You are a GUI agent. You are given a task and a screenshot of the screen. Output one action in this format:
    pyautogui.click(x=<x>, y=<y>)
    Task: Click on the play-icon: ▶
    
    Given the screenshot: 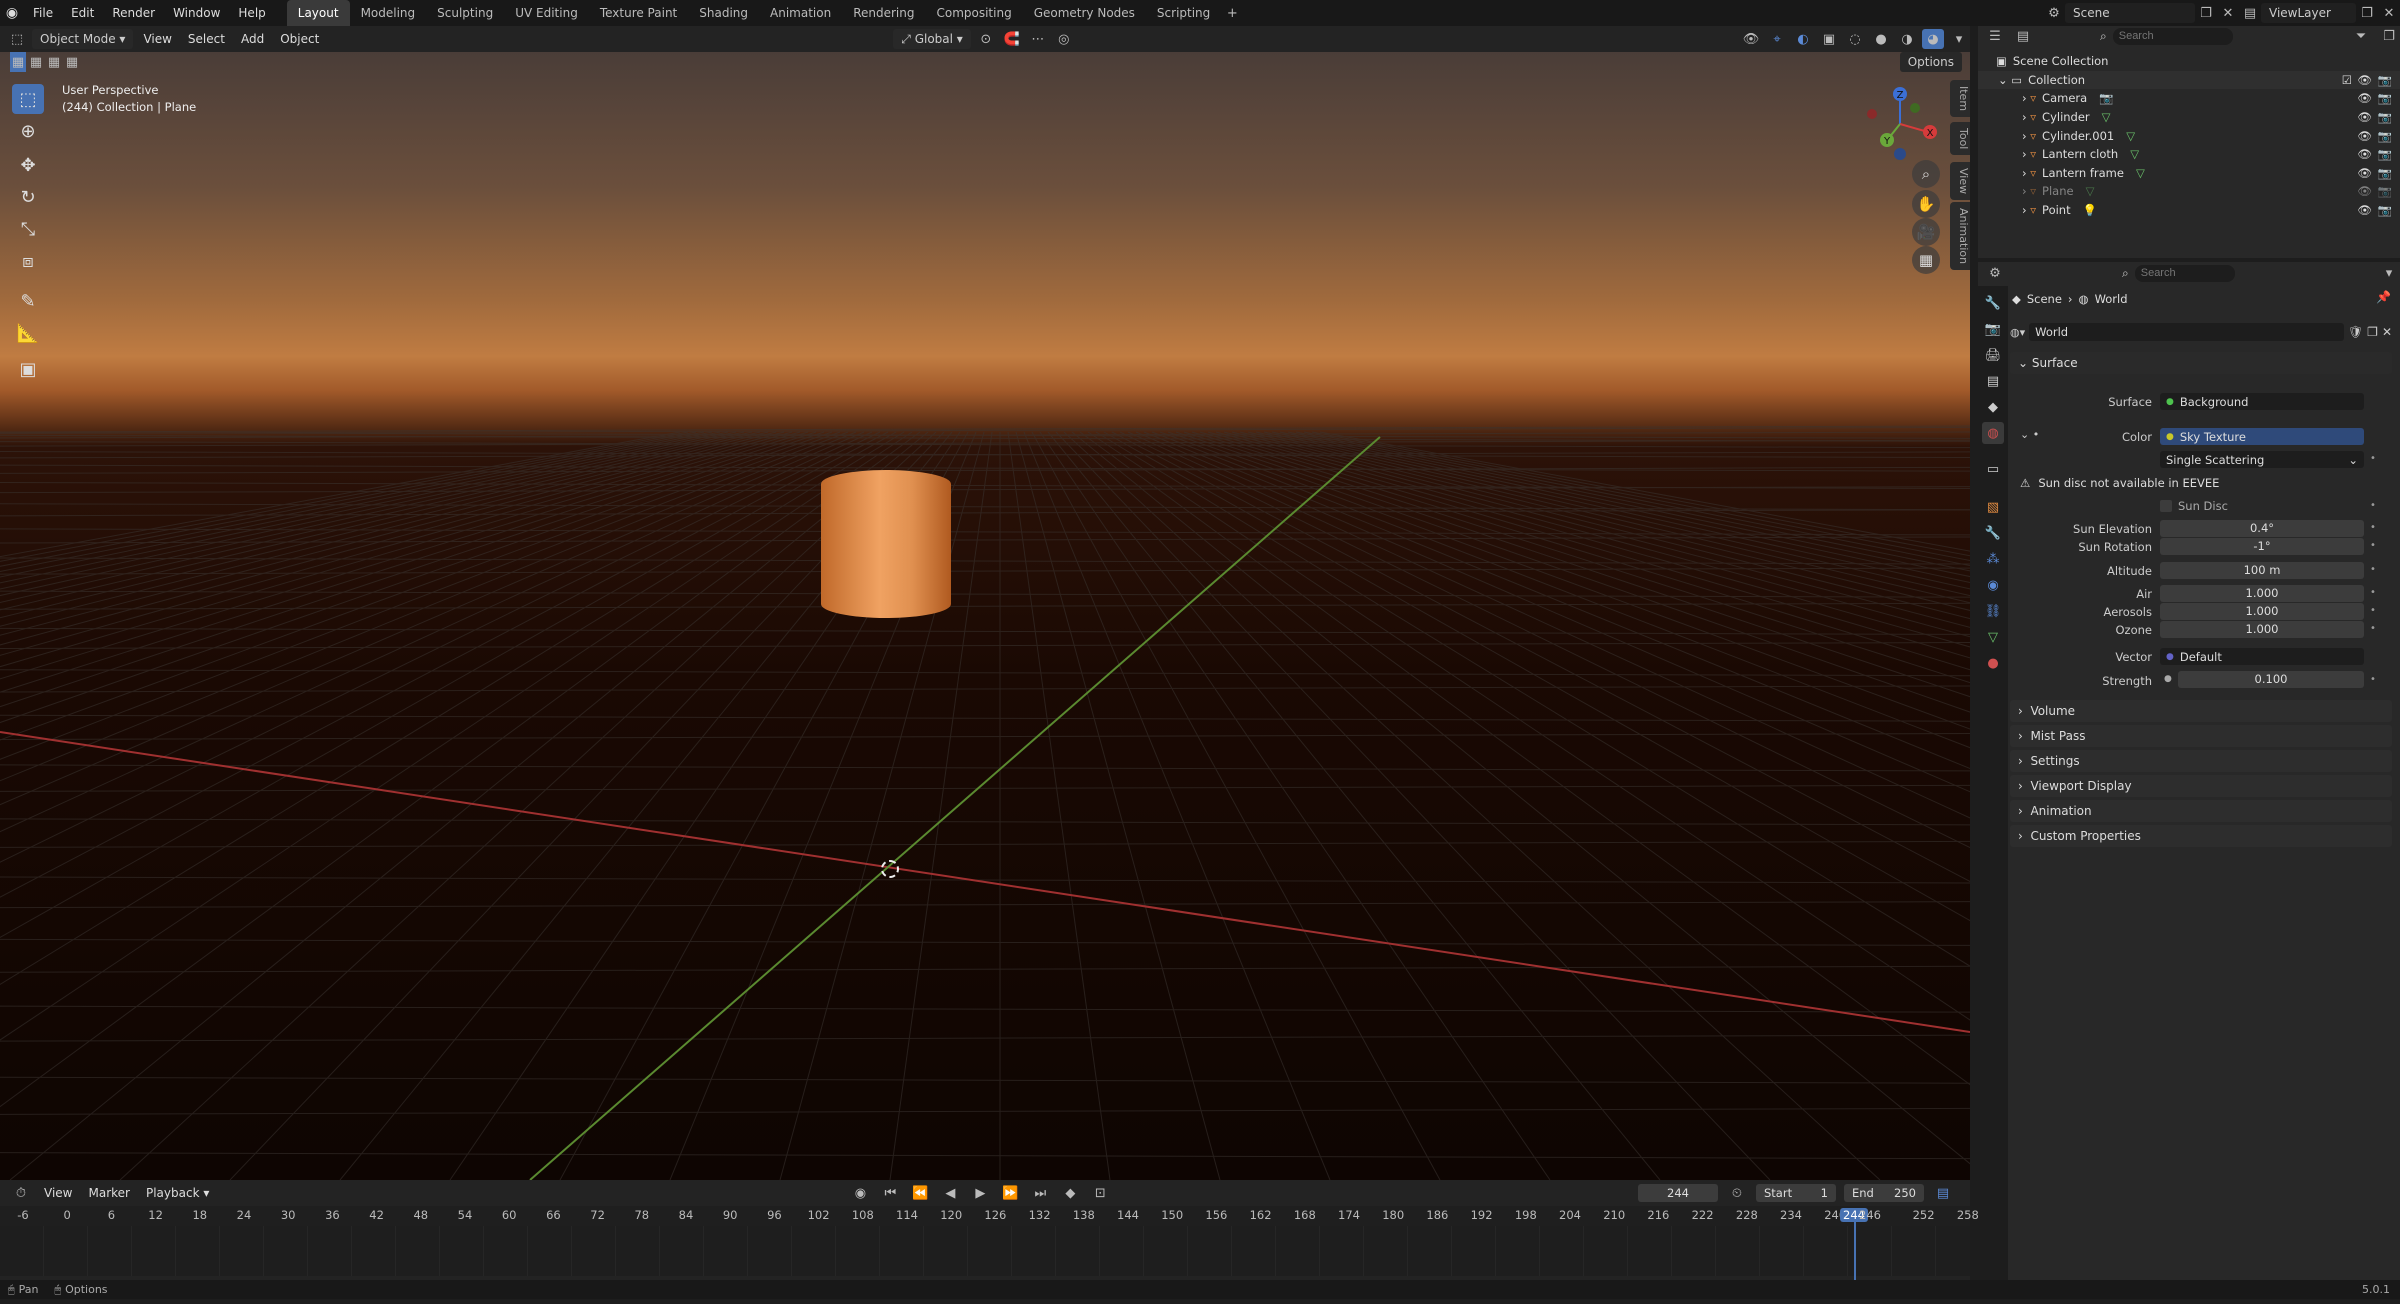 What is the action you would take?
    pyautogui.click(x=980, y=1193)
    